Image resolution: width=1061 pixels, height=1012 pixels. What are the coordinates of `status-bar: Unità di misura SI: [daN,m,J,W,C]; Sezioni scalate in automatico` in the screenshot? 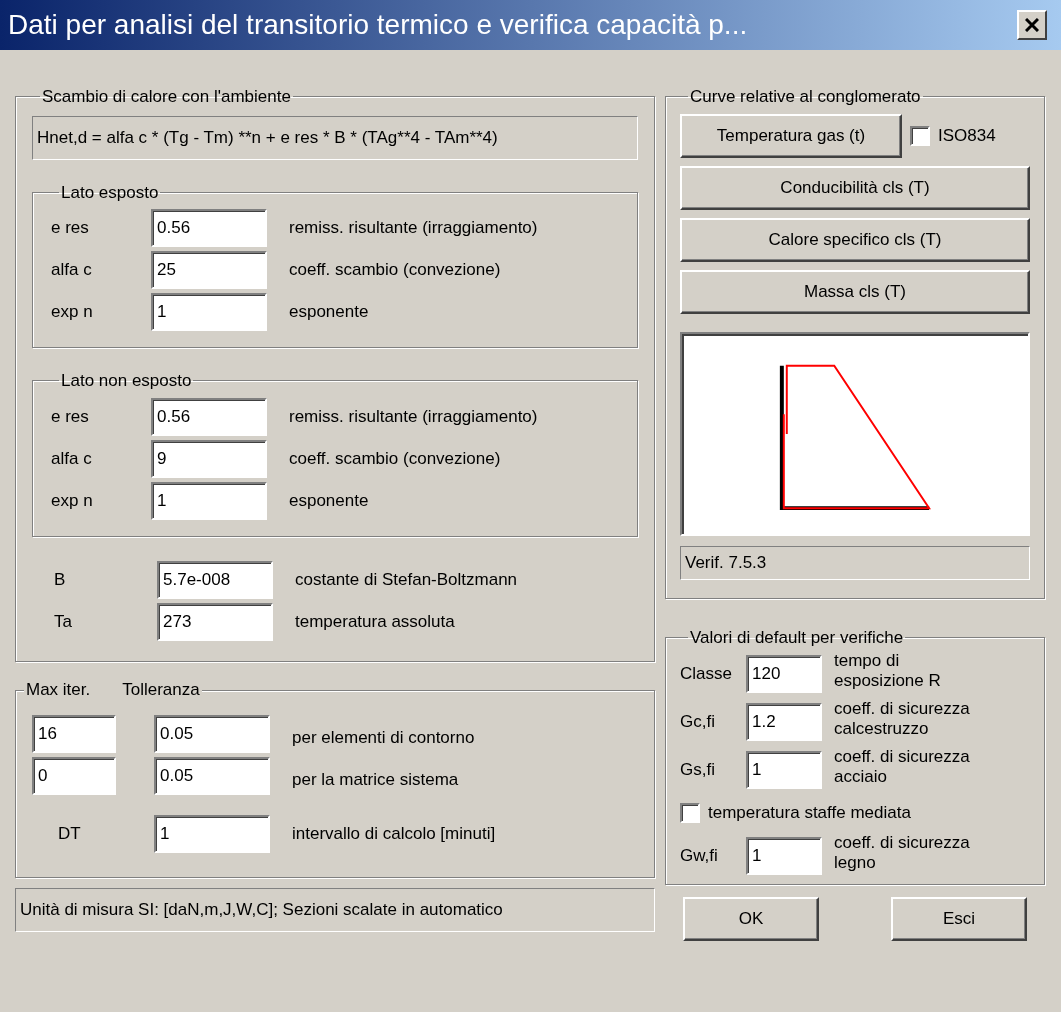 It's located at (335, 909).